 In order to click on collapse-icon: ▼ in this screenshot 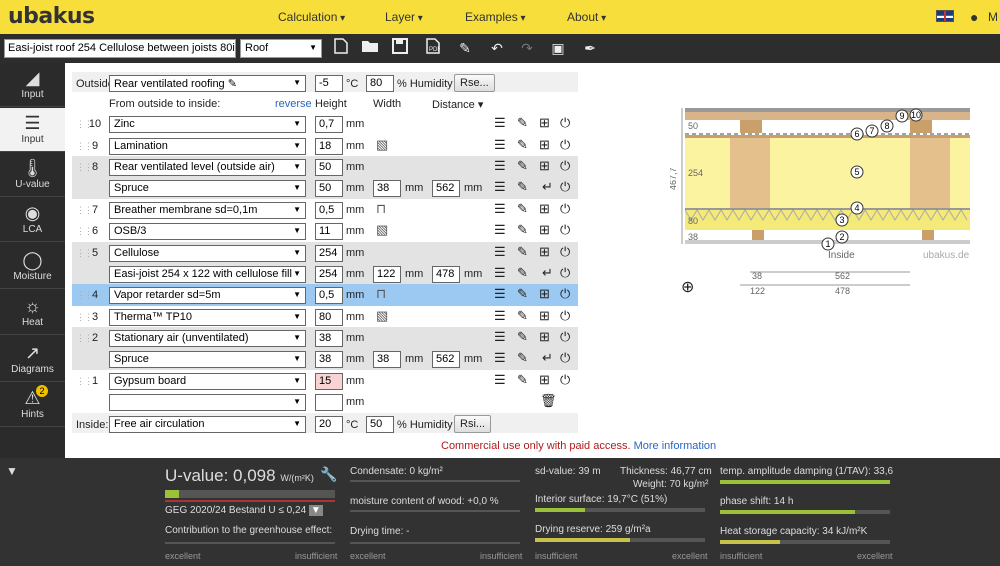, I will do `click(12, 471)`.